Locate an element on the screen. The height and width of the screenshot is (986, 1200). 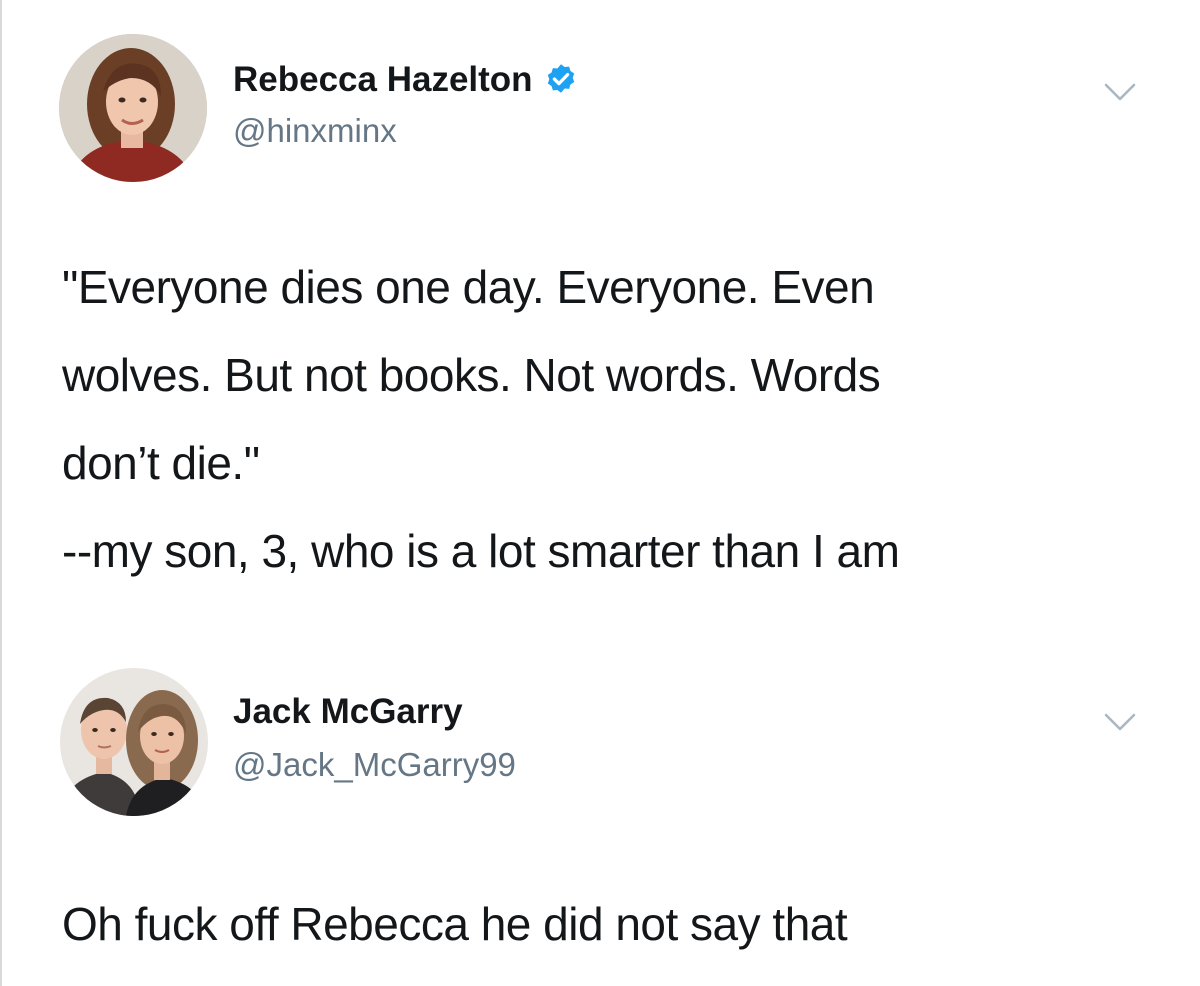
profile-photo-woman-icon is located at coordinates (133, 108).